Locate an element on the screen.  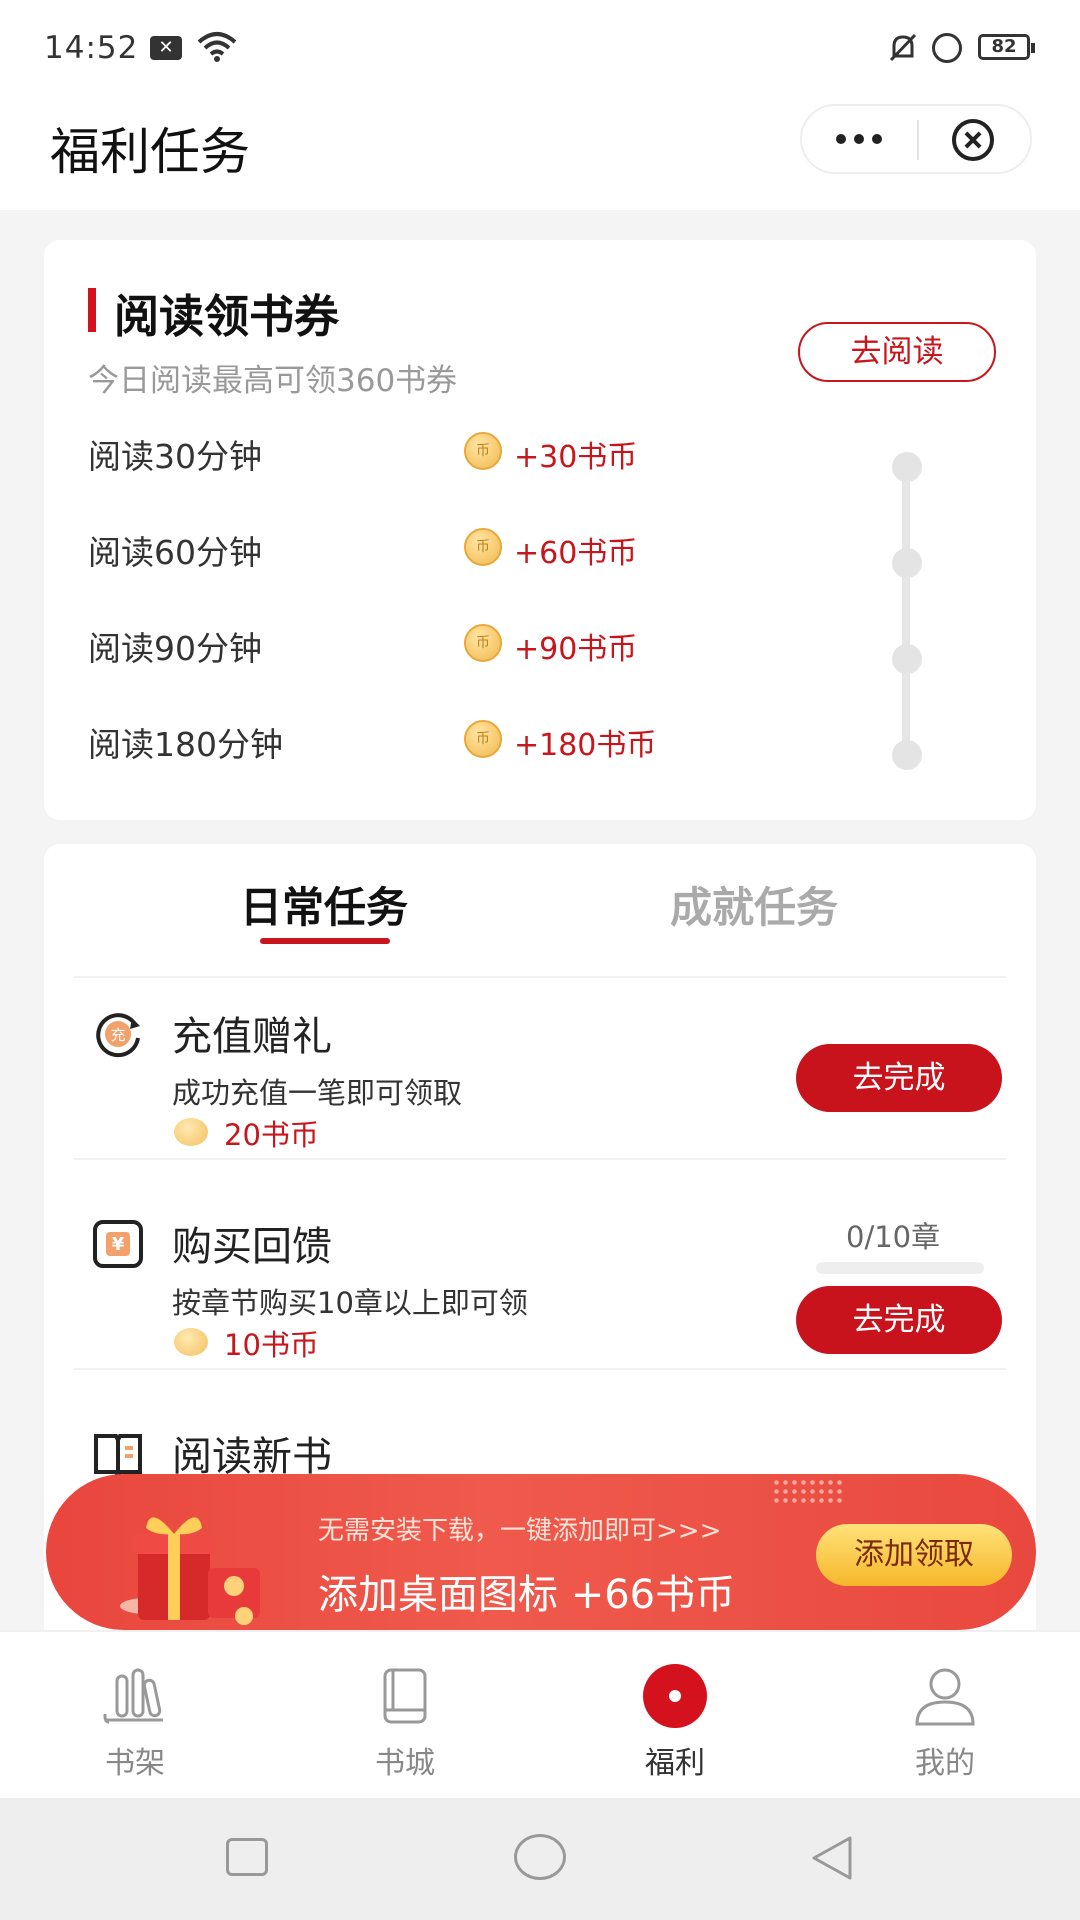
nav-item-welfare: 福利 is located at coordinates (675, 1716).